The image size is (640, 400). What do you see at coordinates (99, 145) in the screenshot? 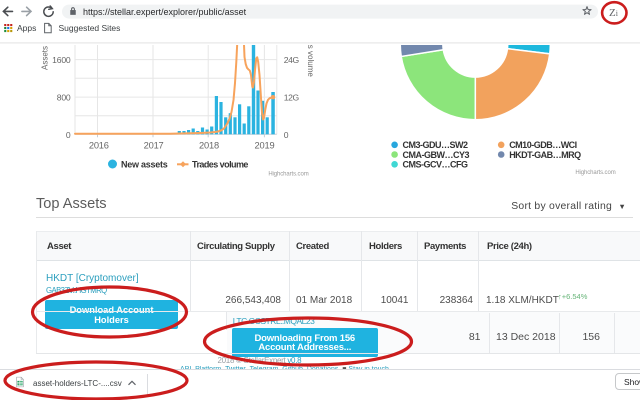
I see `svg-text: 2016` at bounding box center [99, 145].